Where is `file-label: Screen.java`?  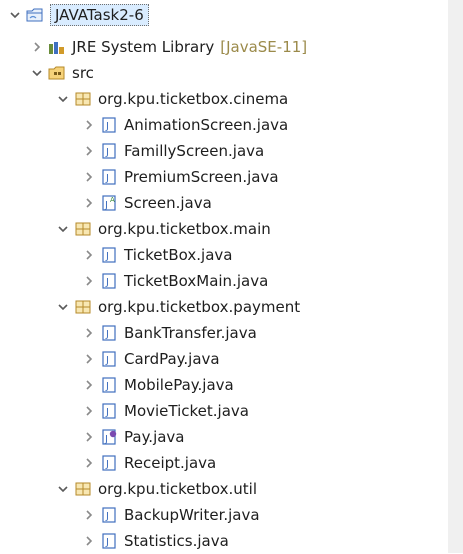
file-label: Screen.java is located at coordinates (168, 203).